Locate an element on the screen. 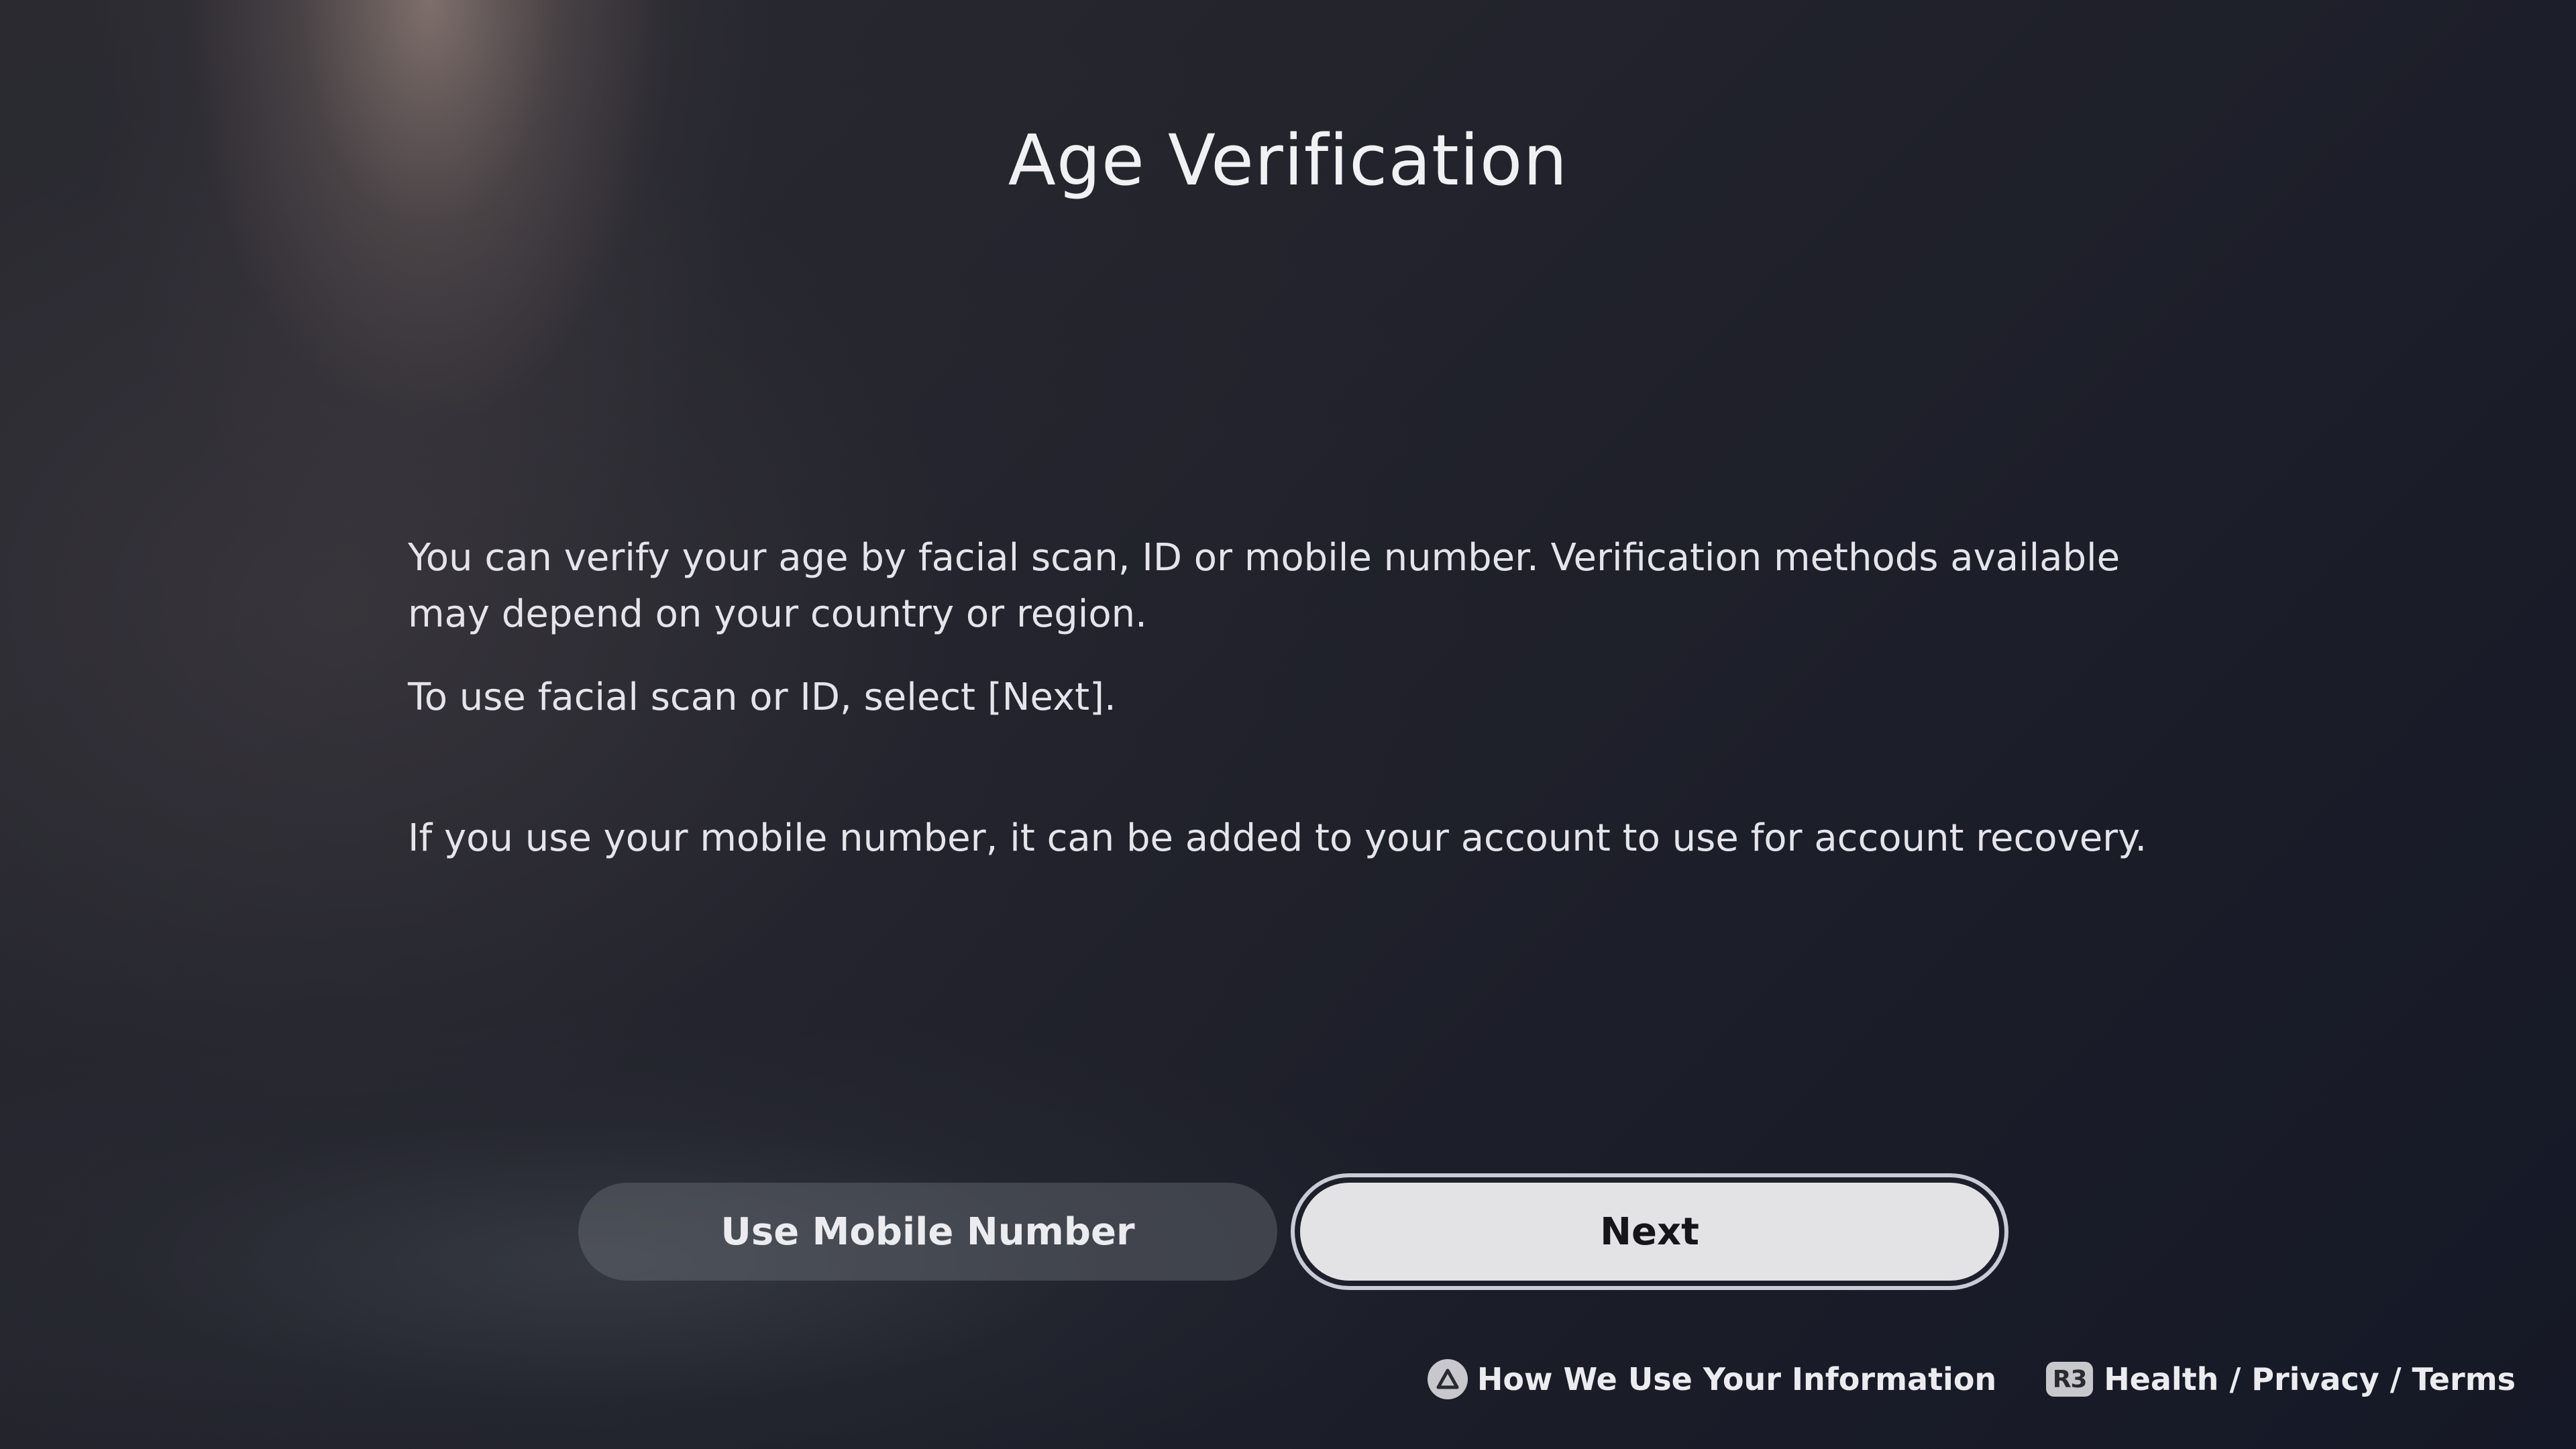 Image resolution: width=2576 pixels, height=1449 pixels. description-paragraph-next: To use facial scan or ID, select [Next]. is located at coordinates (762, 697).